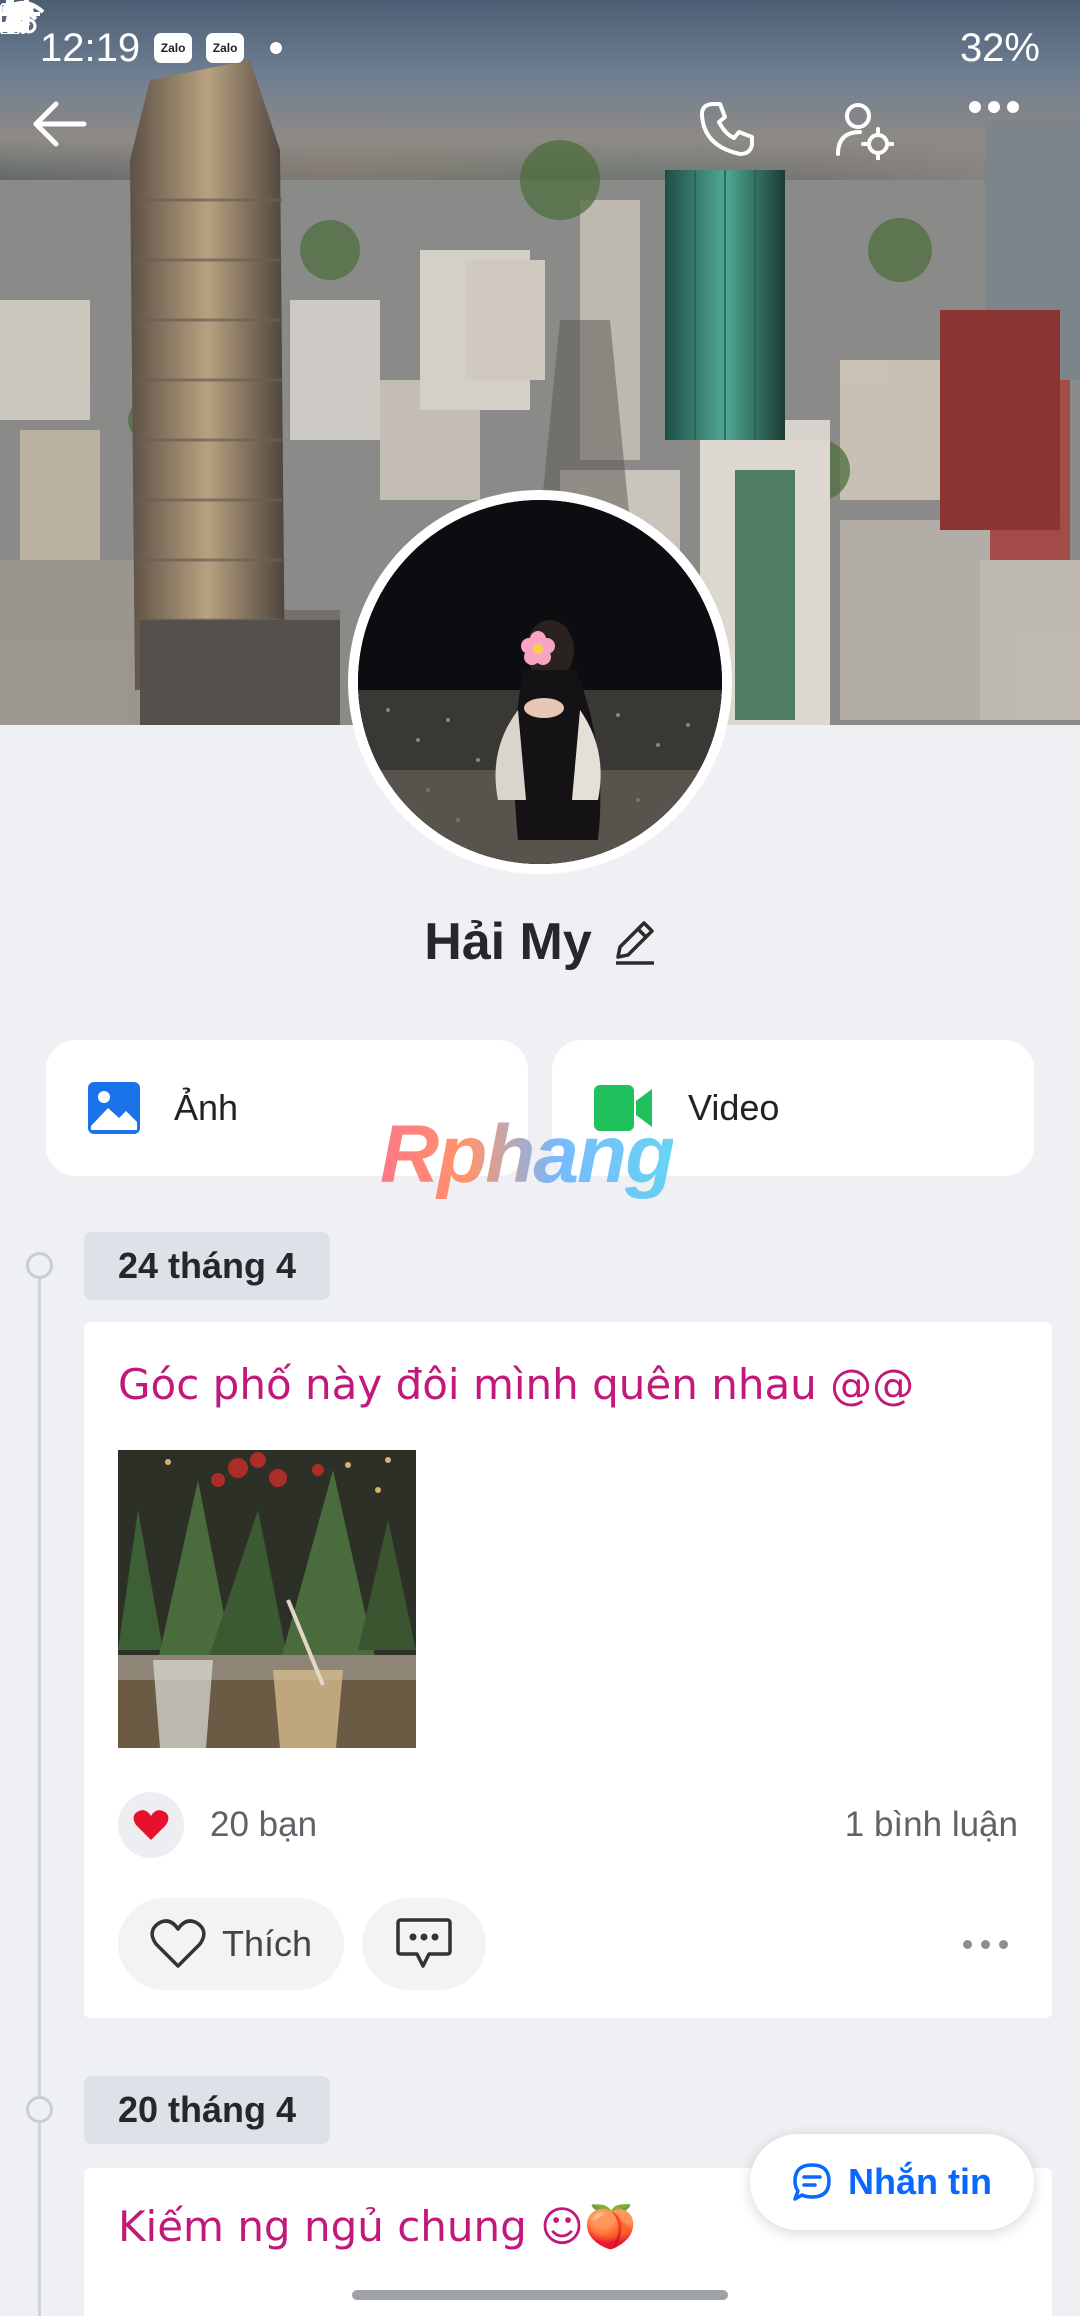 The height and width of the screenshot is (2316, 1080). What do you see at coordinates (377, 2226) in the screenshot?
I see `post-caption: Kiếm ng ngủ chung ☺🍑` at bounding box center [377, 2226].